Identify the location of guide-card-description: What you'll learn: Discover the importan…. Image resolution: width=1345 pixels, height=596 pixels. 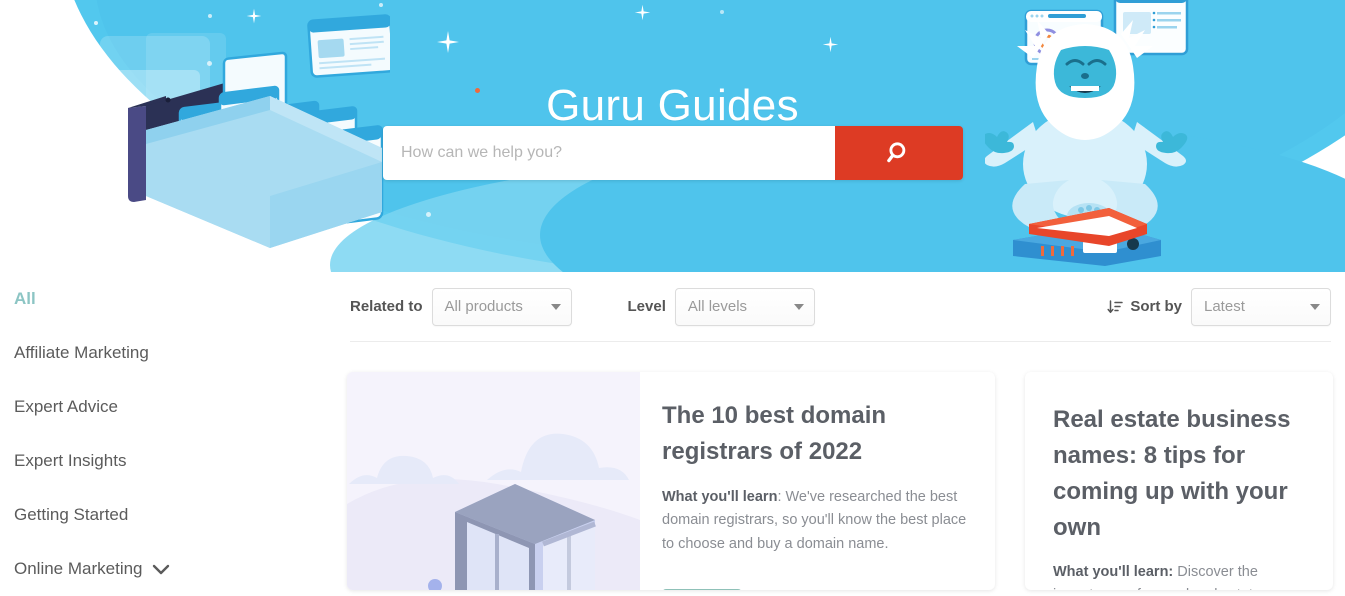
(1181, 576).